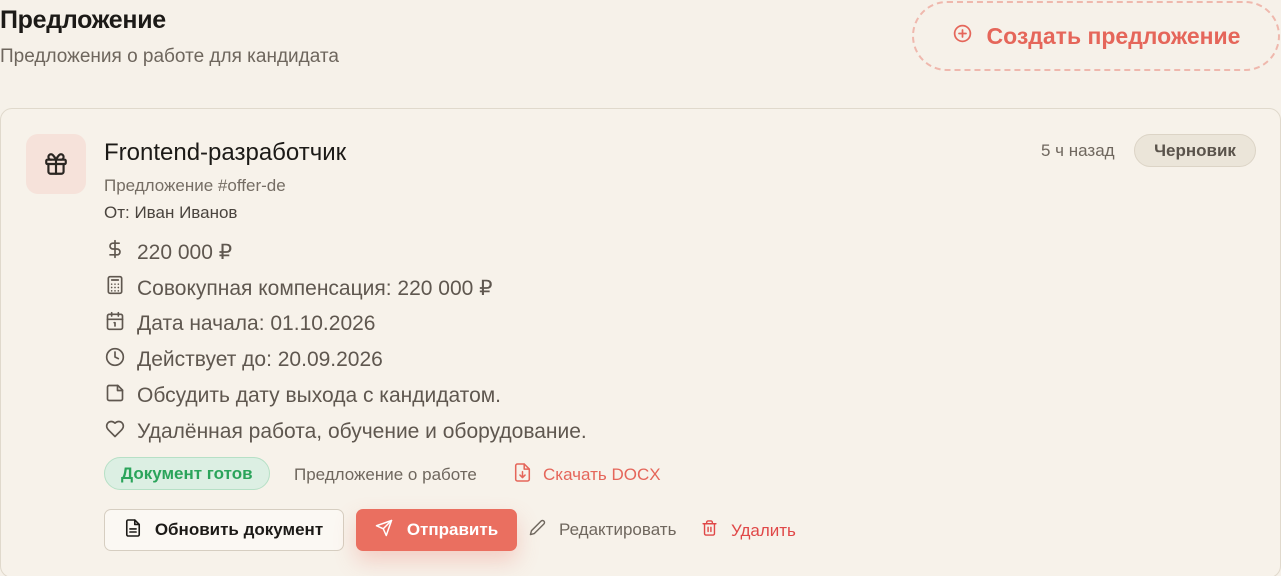 This screenshot has width=1281, height=576. What do you see at coordinates (260, 359) in the screenshot?
I see `expiry-text: Действует до: 20.09.2026` at bounding box center [260, 359].